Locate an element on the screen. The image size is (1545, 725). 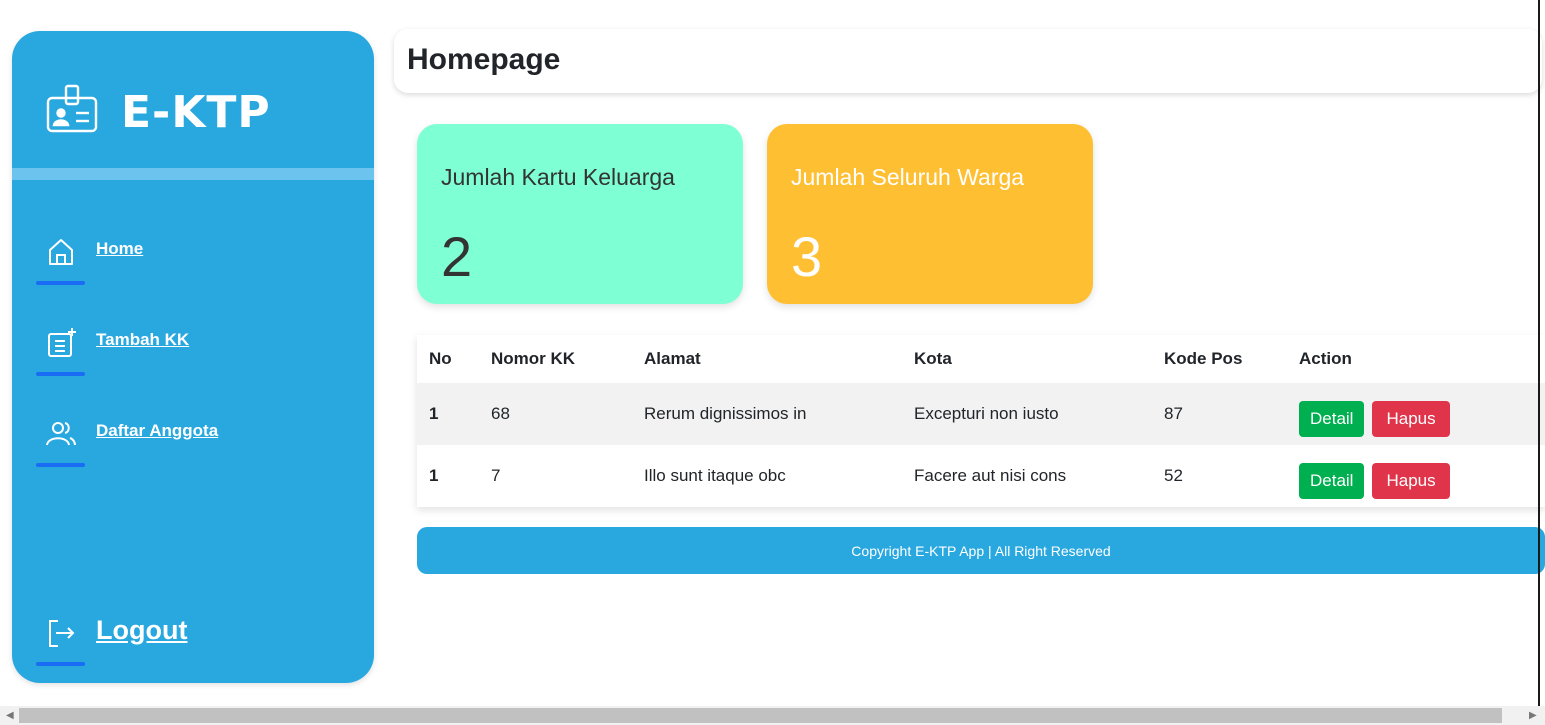
cell-alamat: Rerum dignissimos in is located at coordinates (779, 414).